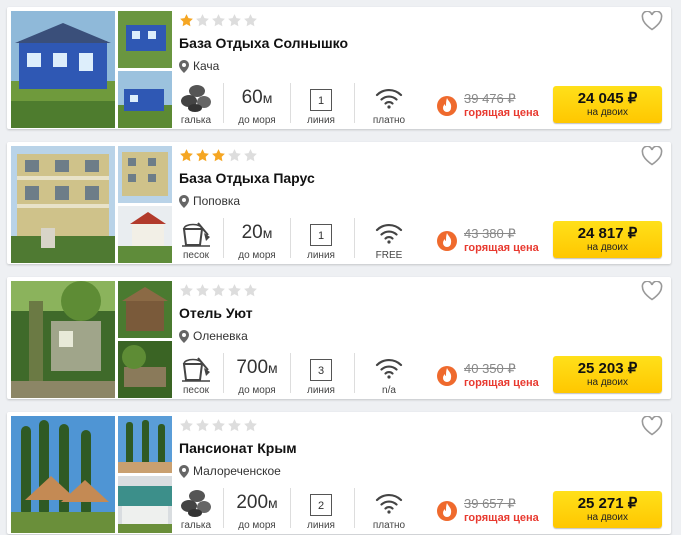 The width and height of the screenshot is (681, 535). I want to click on location-label: Поповка, so click(217, 201).